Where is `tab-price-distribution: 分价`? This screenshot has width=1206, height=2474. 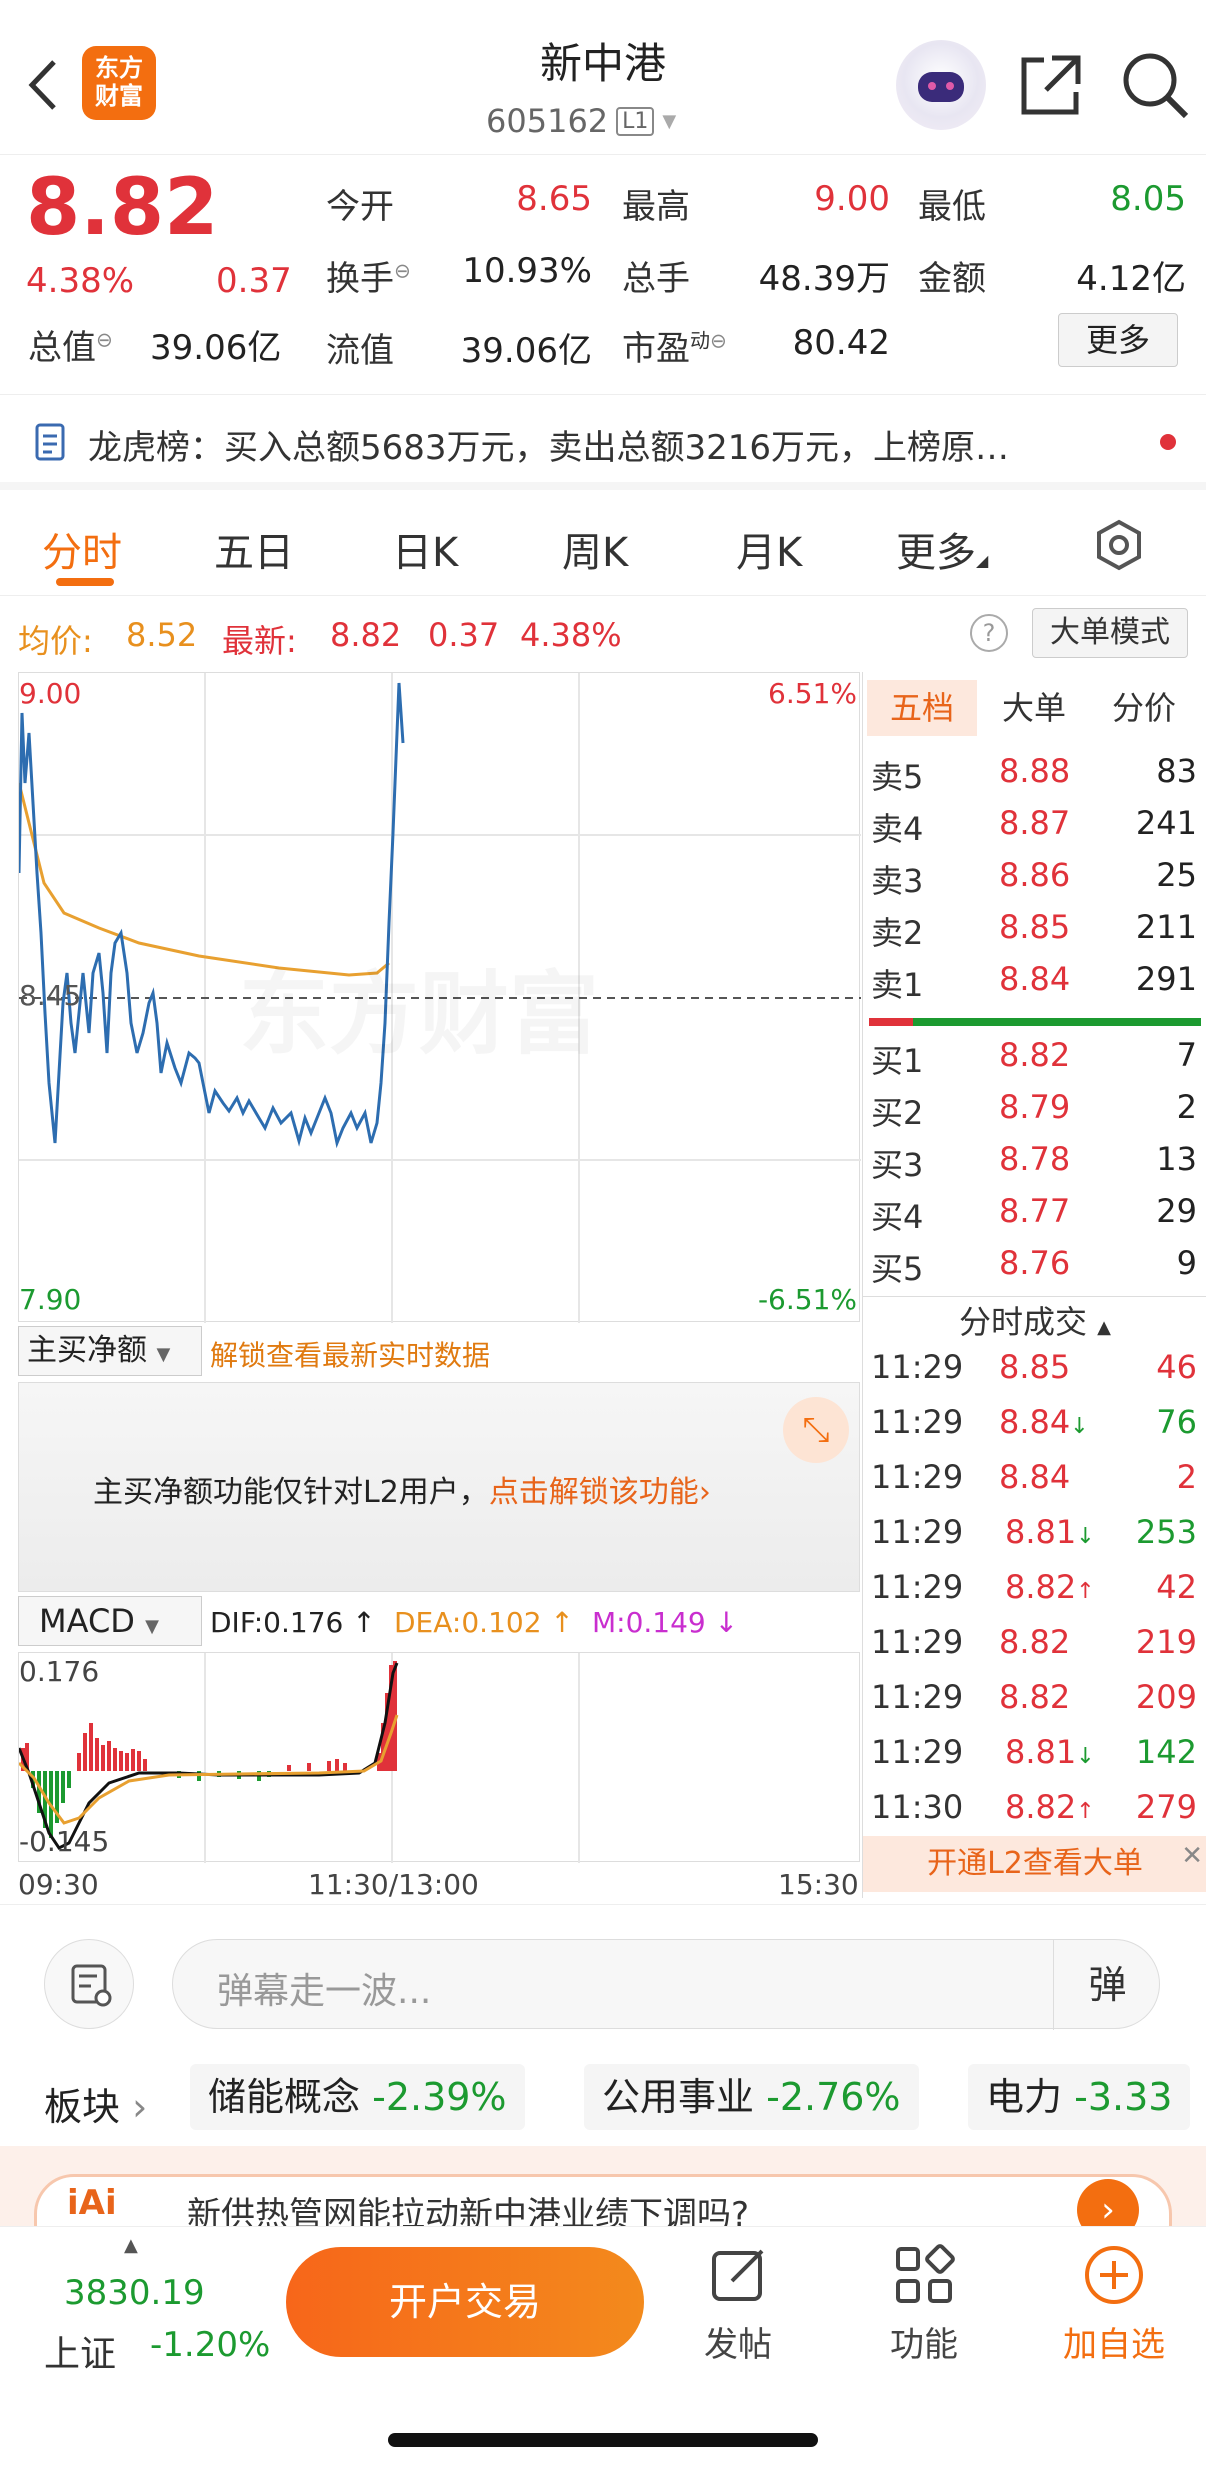 tab-price-distribution: 分价 is located at coordinates (1144, 708).